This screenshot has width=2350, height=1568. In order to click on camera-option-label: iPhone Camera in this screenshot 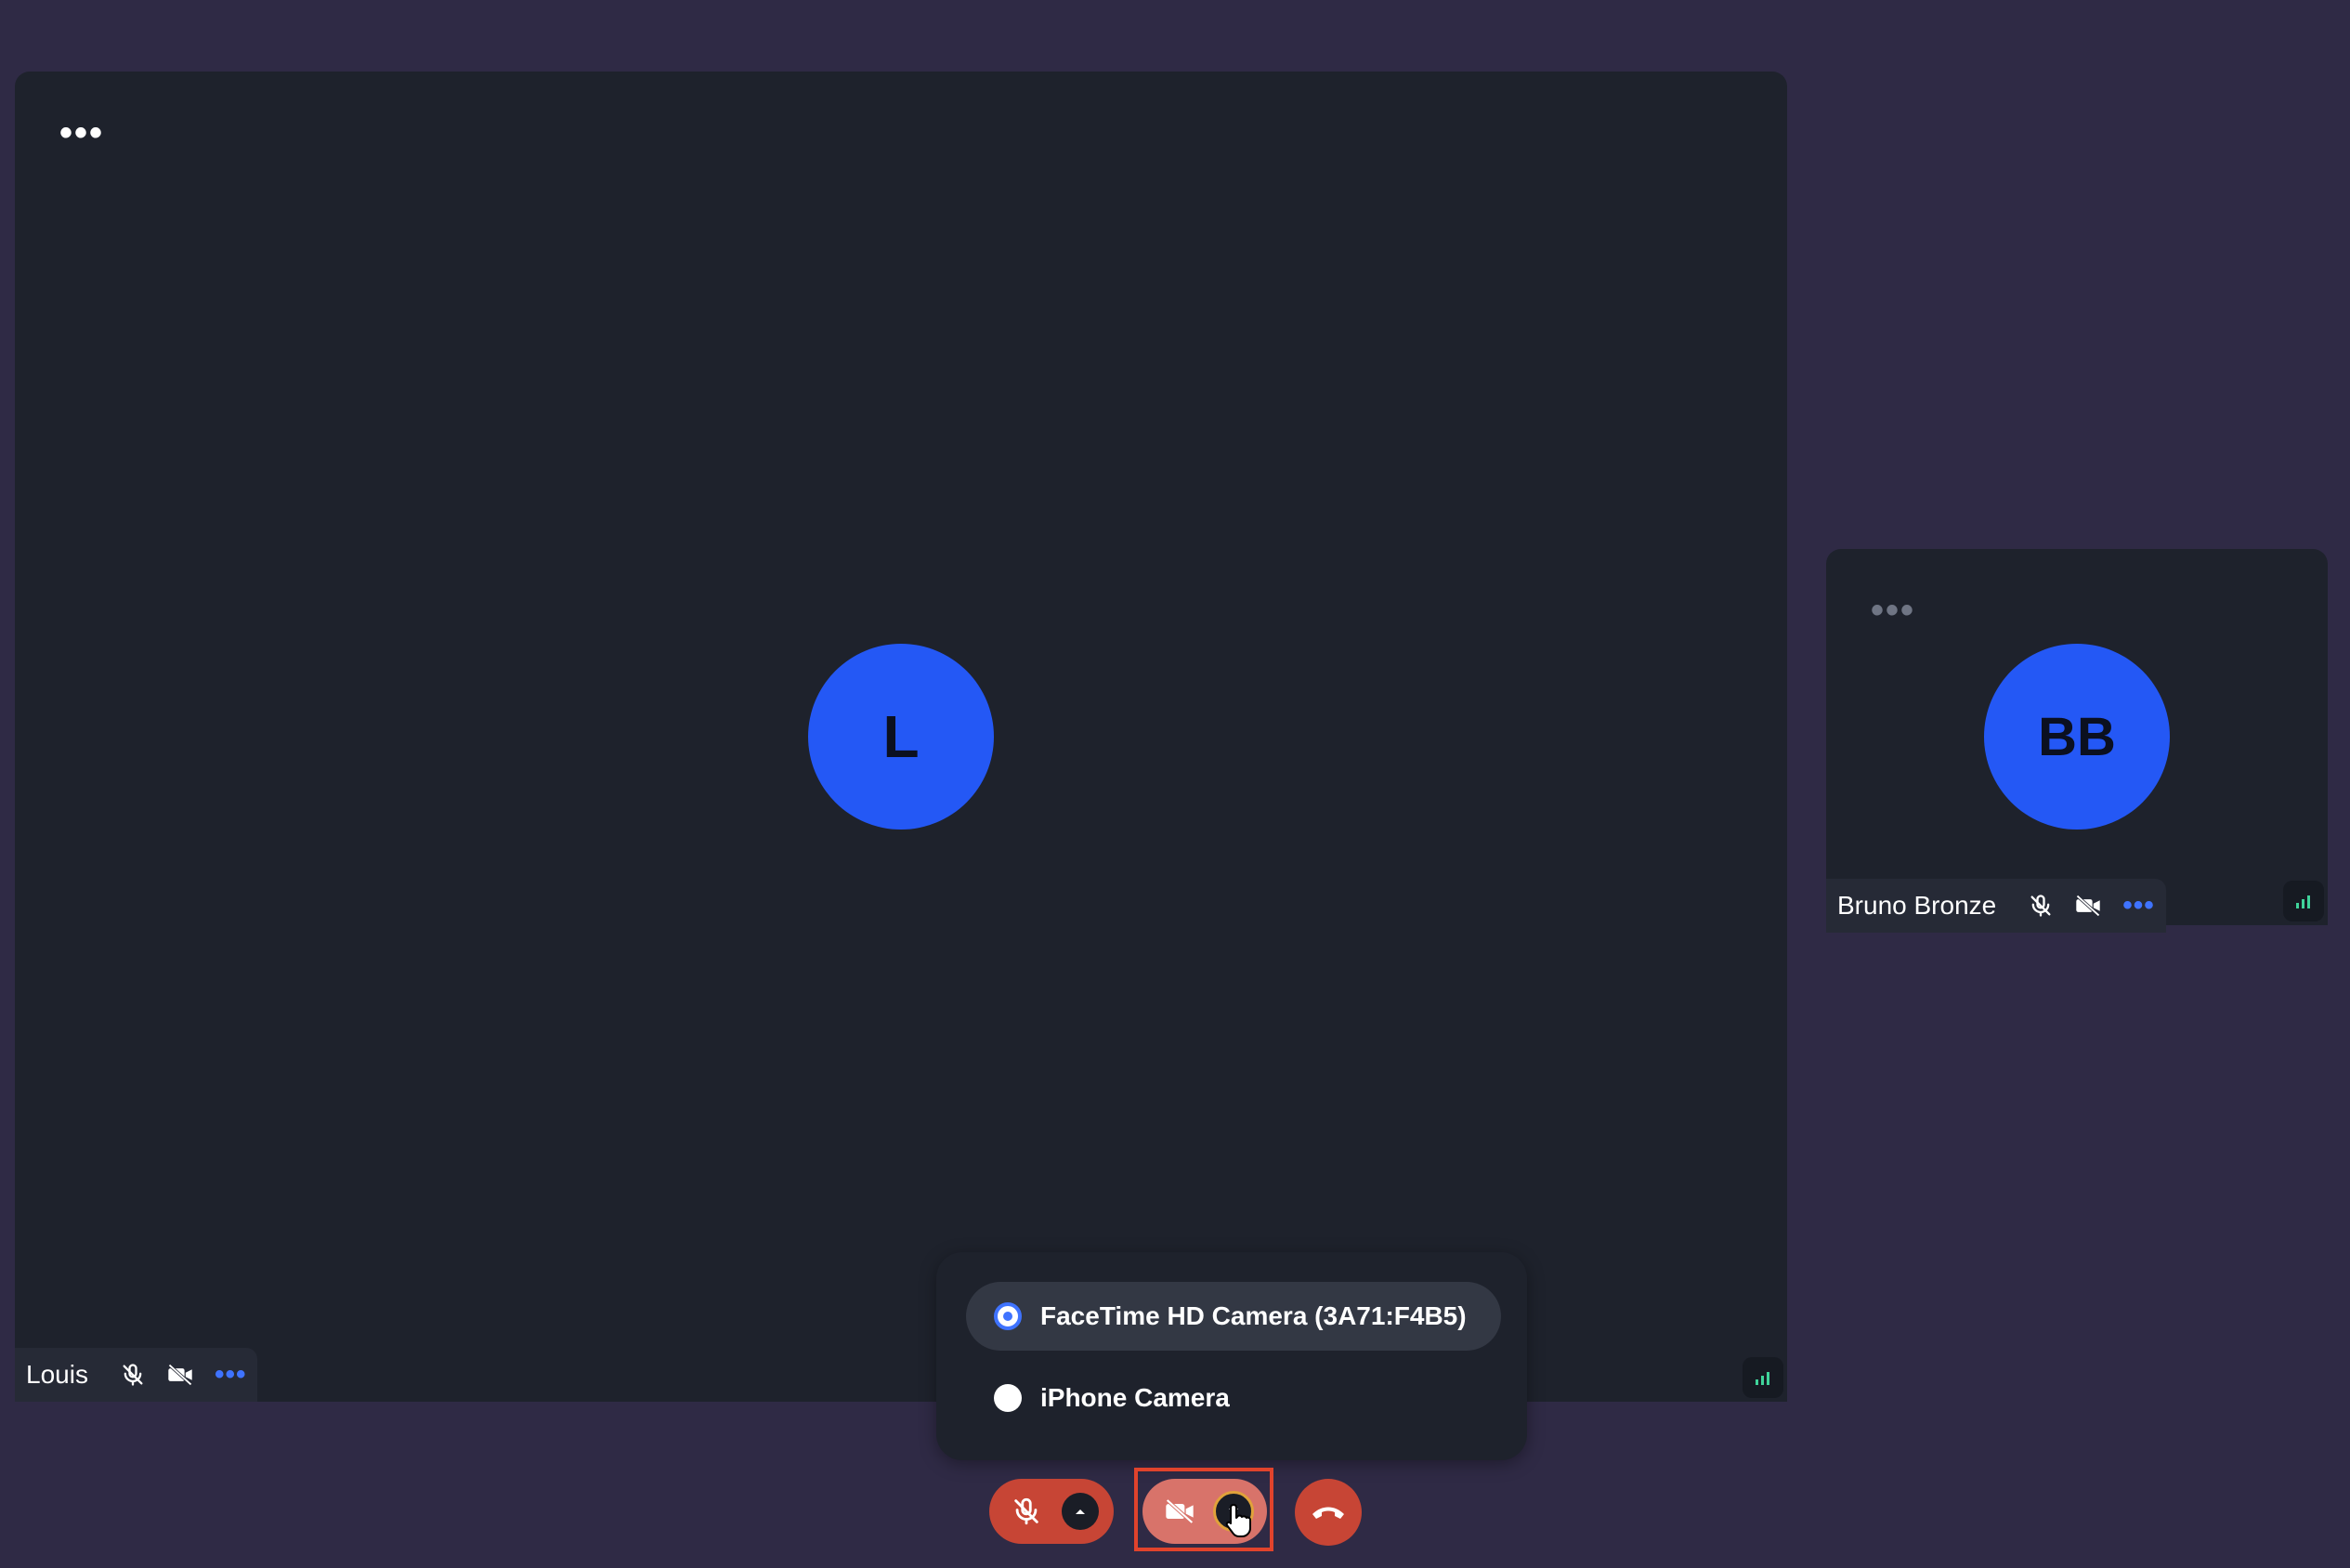, I will do `click(1135, 1397)`.